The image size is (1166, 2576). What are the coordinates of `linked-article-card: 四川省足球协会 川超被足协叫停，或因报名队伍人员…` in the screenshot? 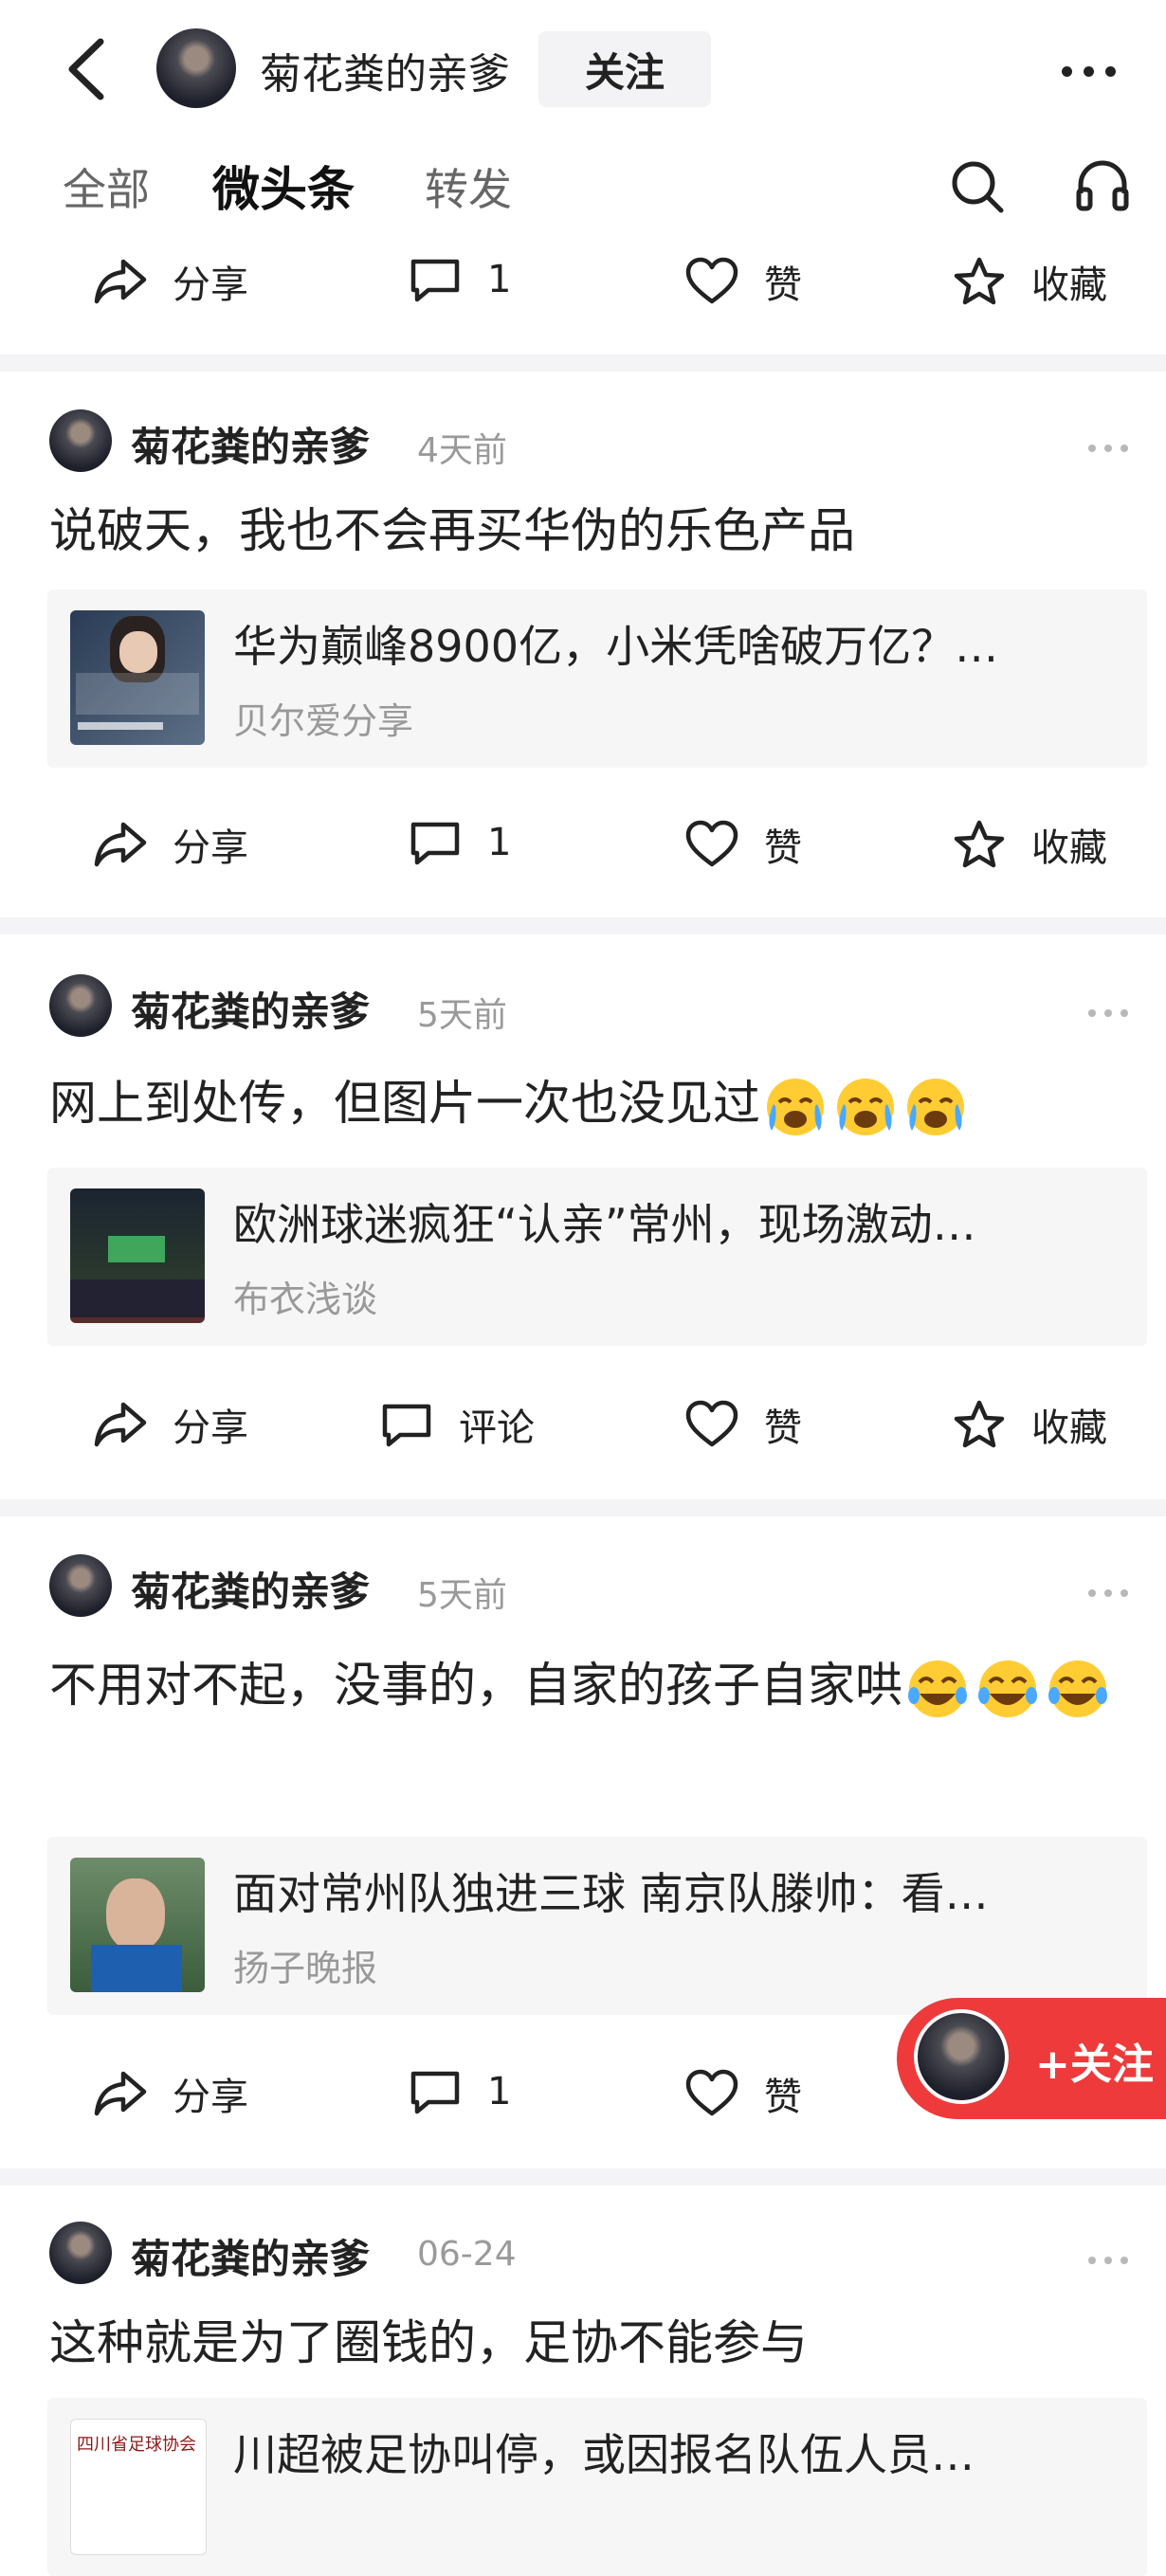 It's located at (597, 2487).